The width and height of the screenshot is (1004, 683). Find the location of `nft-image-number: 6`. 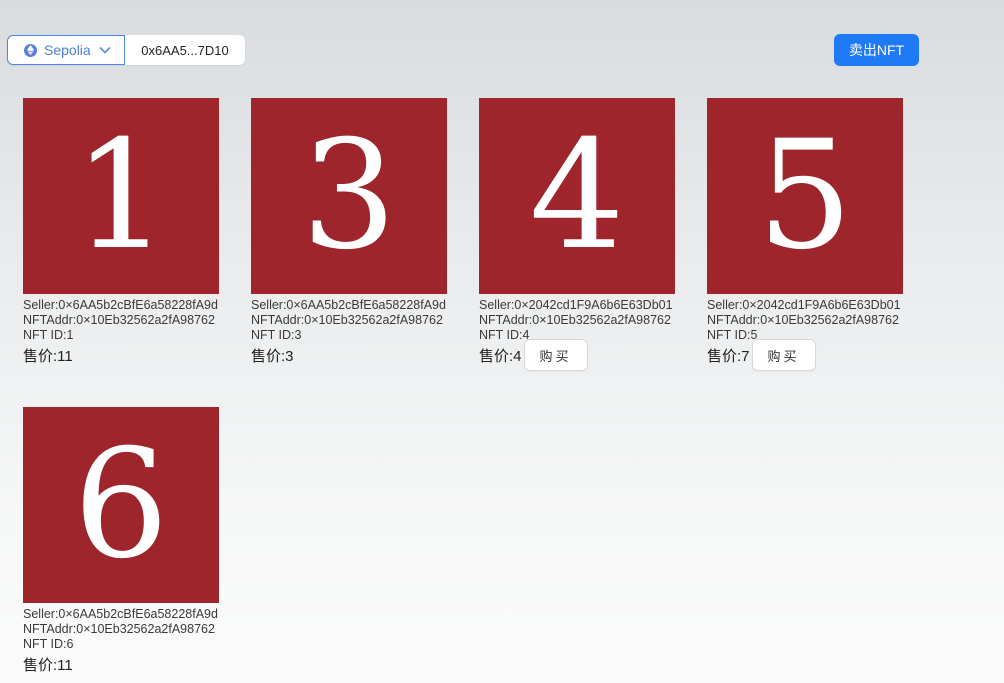

nft-image-number: 6 is located at coordinates (121, 505).